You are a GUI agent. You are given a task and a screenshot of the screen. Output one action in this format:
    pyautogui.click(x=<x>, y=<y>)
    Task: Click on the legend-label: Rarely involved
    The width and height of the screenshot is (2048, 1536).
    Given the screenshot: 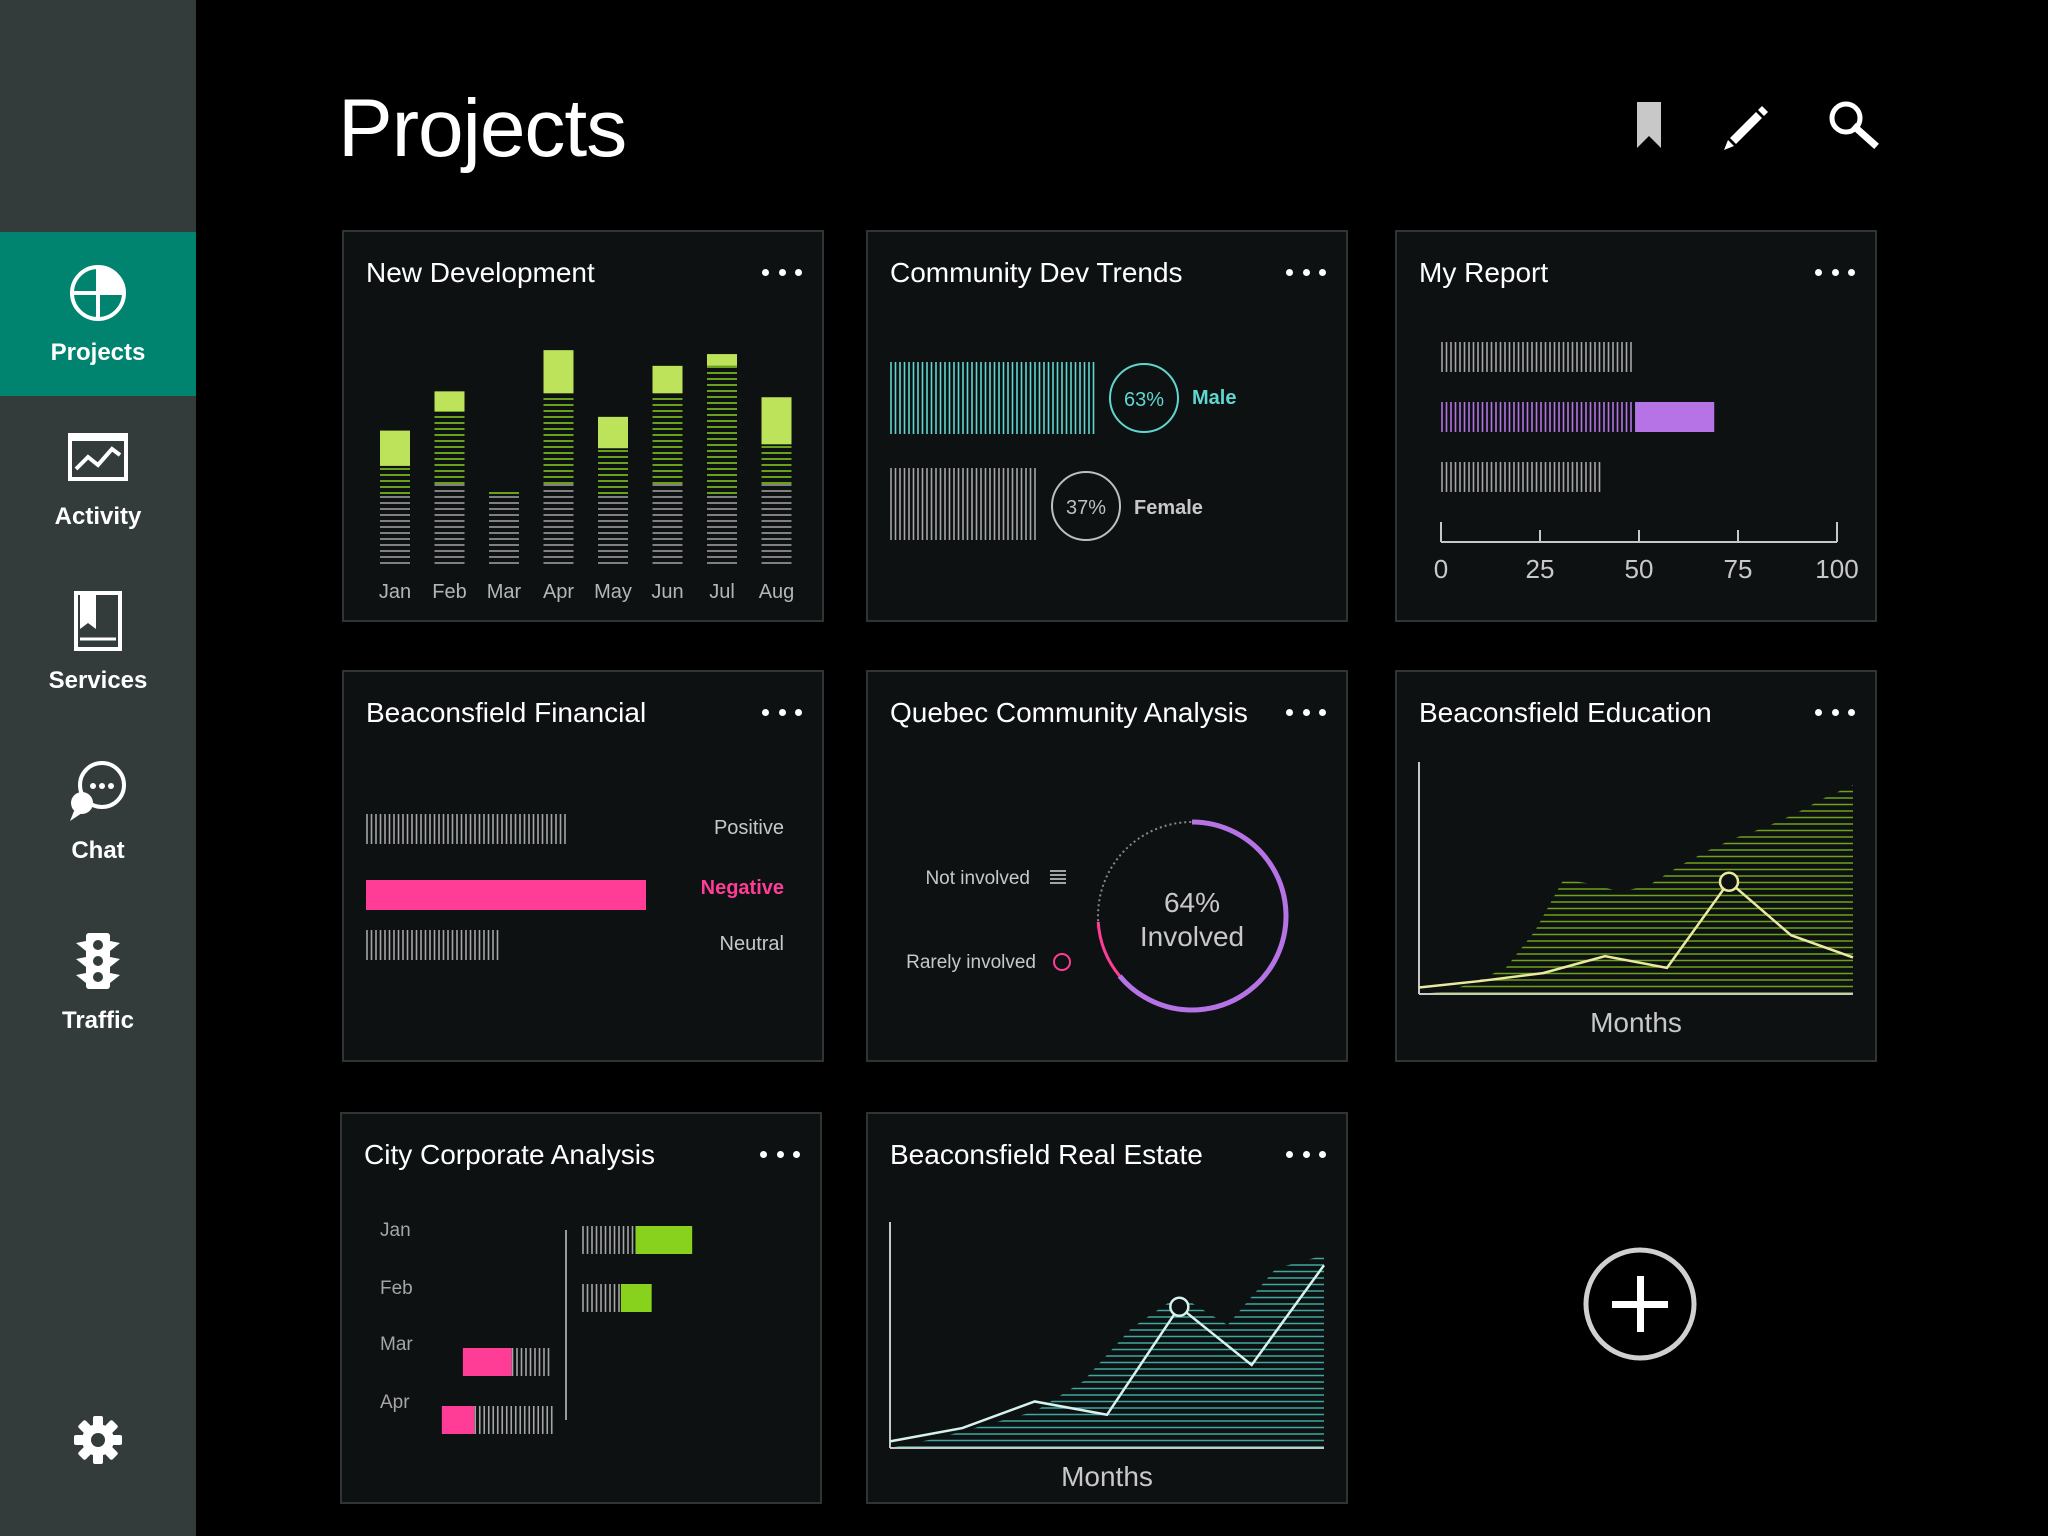 What is the action you would take?
    pyautogui.click(x=971, y=962)
    